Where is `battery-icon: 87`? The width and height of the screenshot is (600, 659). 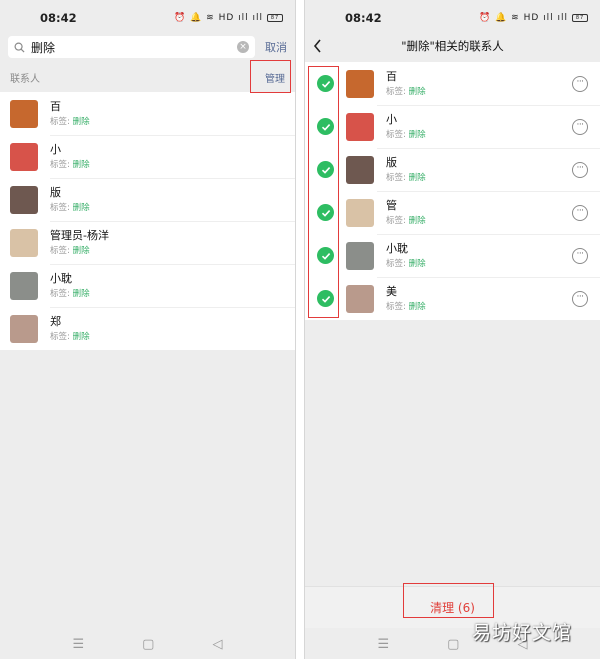
battery-icon: 87 is located at coordinates (275, 18).